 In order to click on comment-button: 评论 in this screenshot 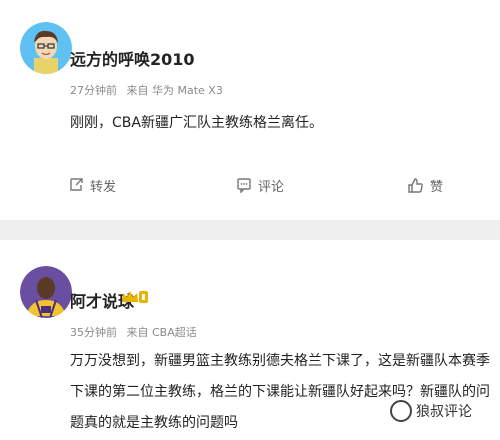, I will do `click(260, 185)`.